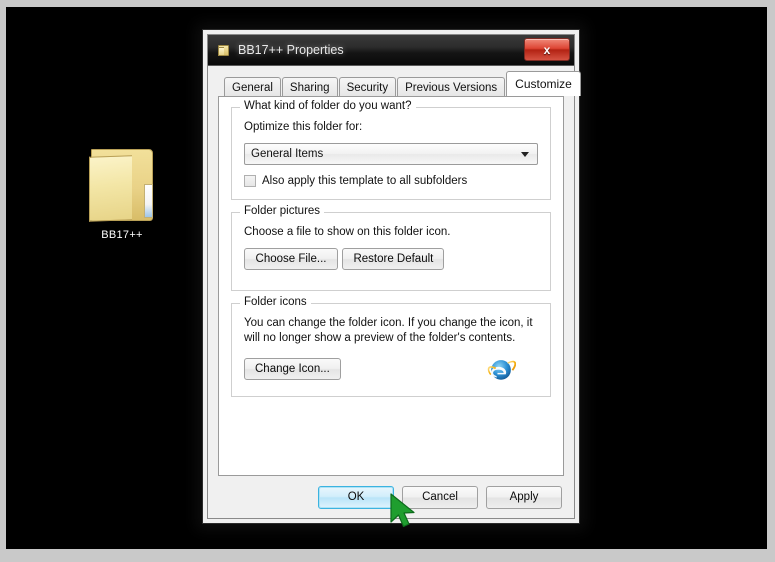 The height and width of the screenshot is (562, 775). Describe the element at coordinates (328, 106) in the screenshot. I see `group-folder-type-title: What kind of folder do you want?` at that location.